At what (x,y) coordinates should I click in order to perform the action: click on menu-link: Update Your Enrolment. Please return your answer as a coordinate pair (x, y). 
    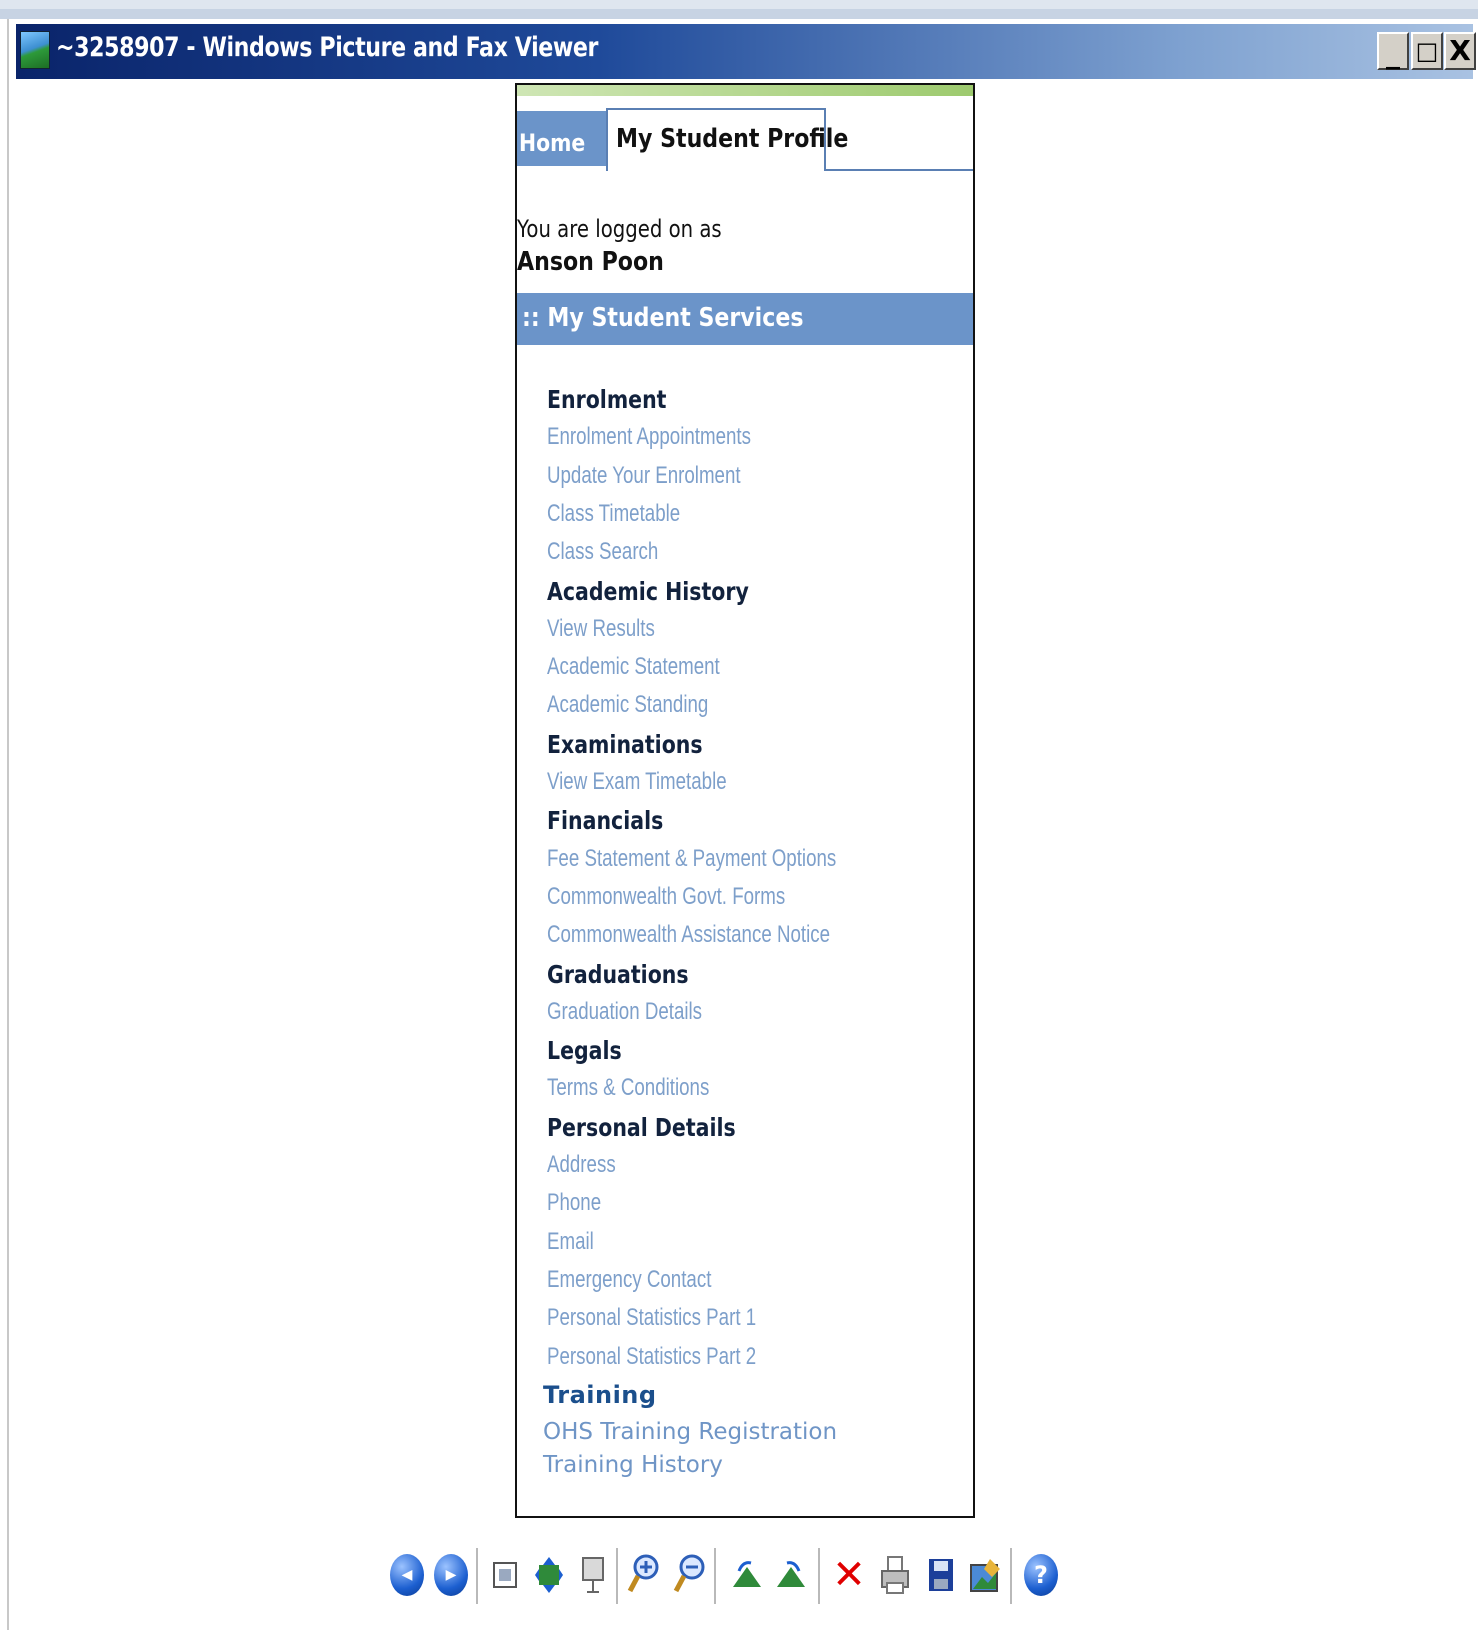
    Looking at the image, I should click on (644, 476).